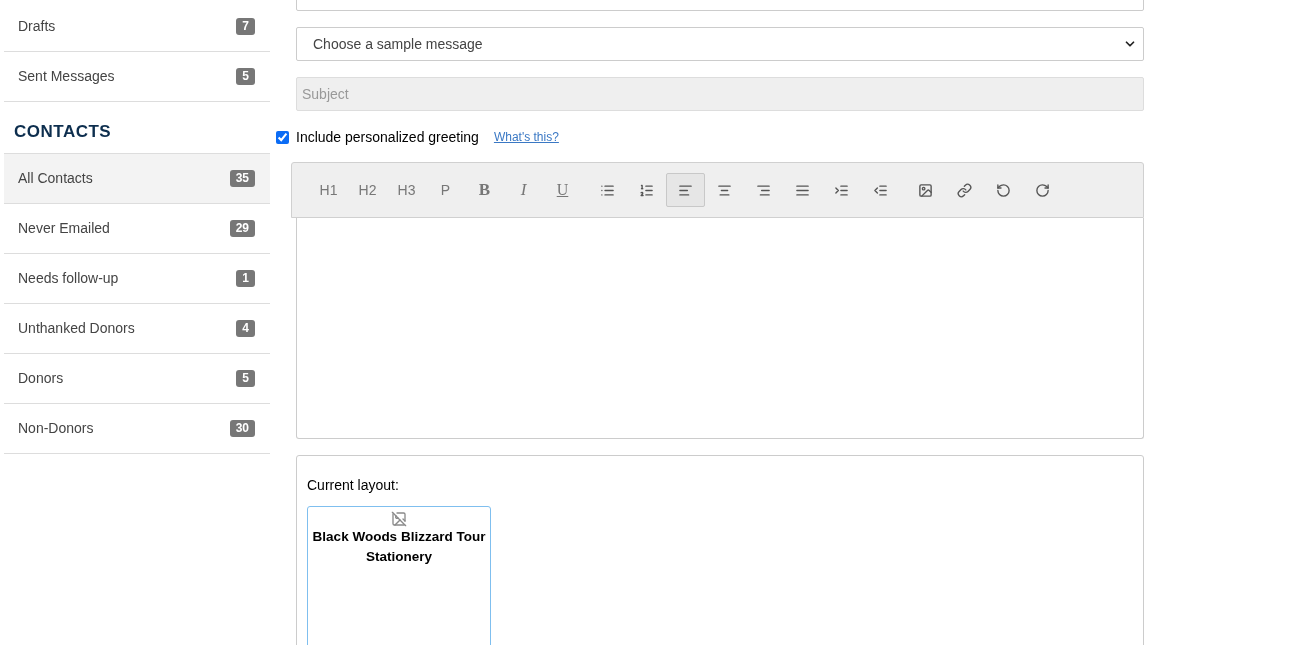  What do you see at coordinates (399, 575) in the screenshot?
I see `layout-card: Black Woods Blizzard Tour Stationery` at bounding box center [399, 575].